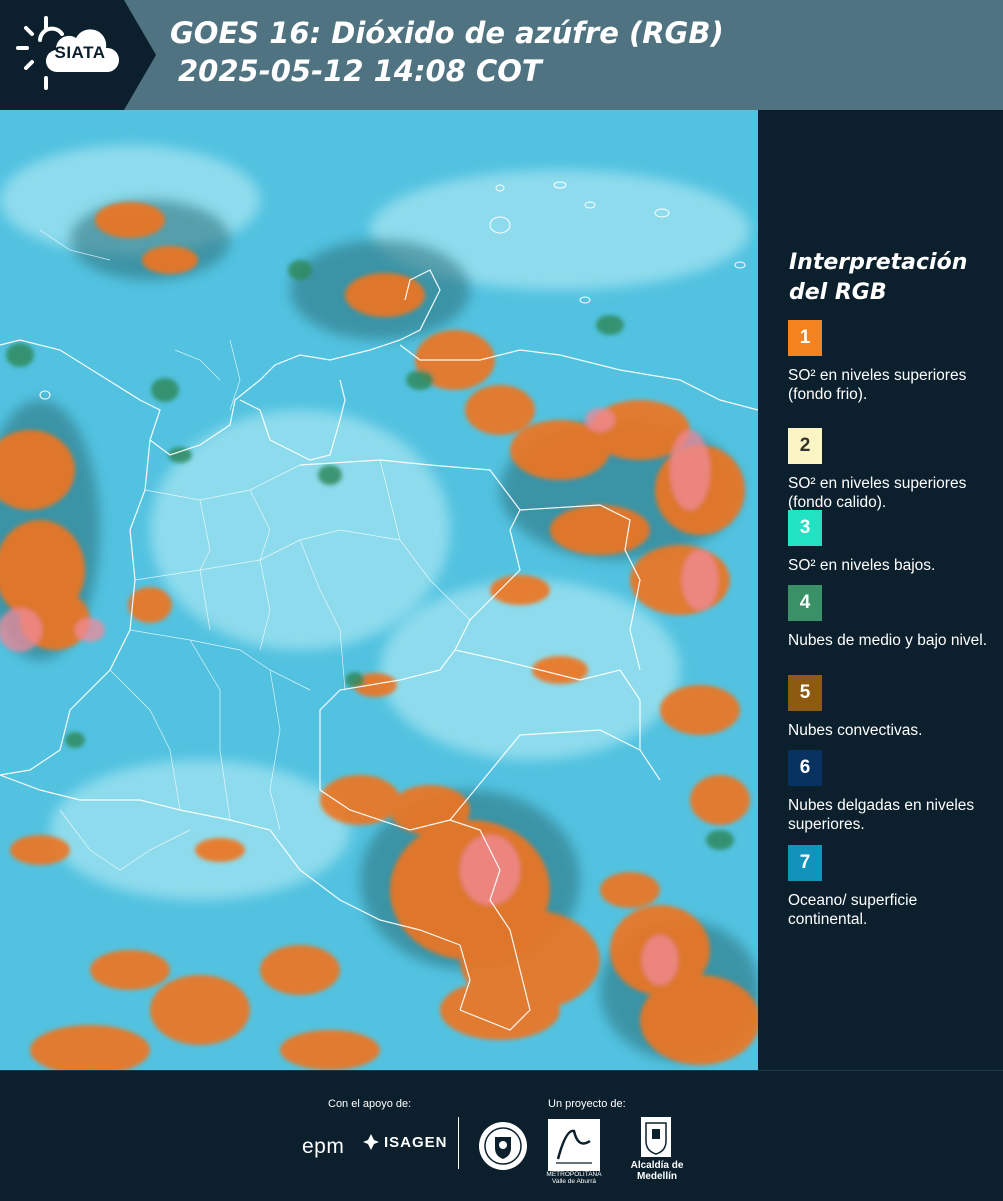 The image size is (1003, 1201). I want to click on support-caption: Con el apoyo de:, so click(370, 1104).